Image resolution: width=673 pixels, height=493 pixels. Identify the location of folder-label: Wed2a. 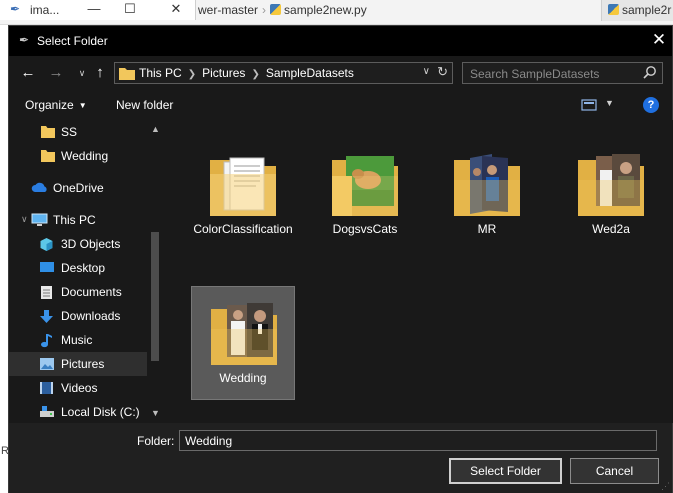
(611, 229).